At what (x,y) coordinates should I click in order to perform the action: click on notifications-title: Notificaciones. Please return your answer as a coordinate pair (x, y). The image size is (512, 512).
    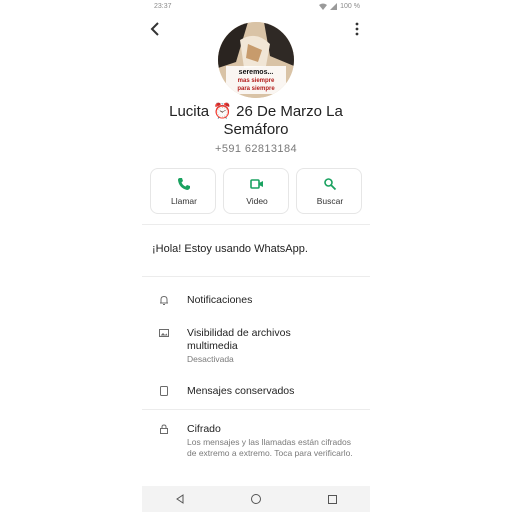
    Looking at the image, I should click on (220, 300).